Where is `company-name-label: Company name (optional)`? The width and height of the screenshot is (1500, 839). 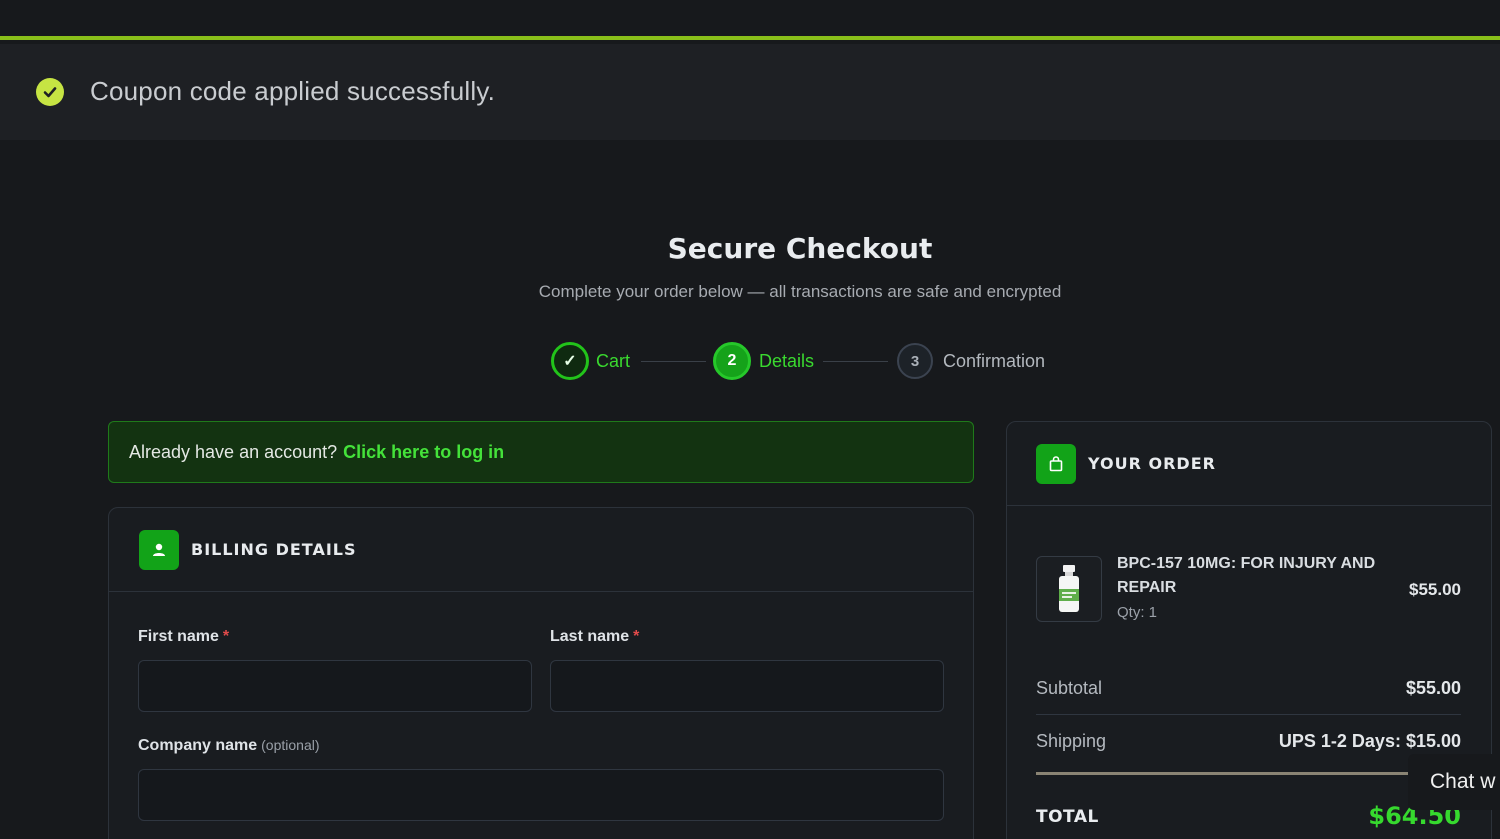
company-name-label: Company name (optional) is located at coordinates (229, 745).